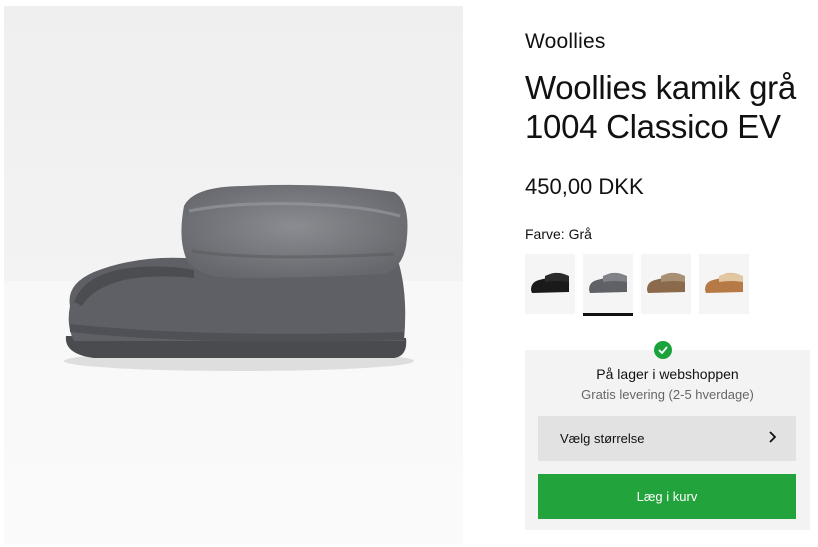 The height and width of the screenshot is (547, 818). I want to click on product-price: 450,00 DKK, so click(584, 186).